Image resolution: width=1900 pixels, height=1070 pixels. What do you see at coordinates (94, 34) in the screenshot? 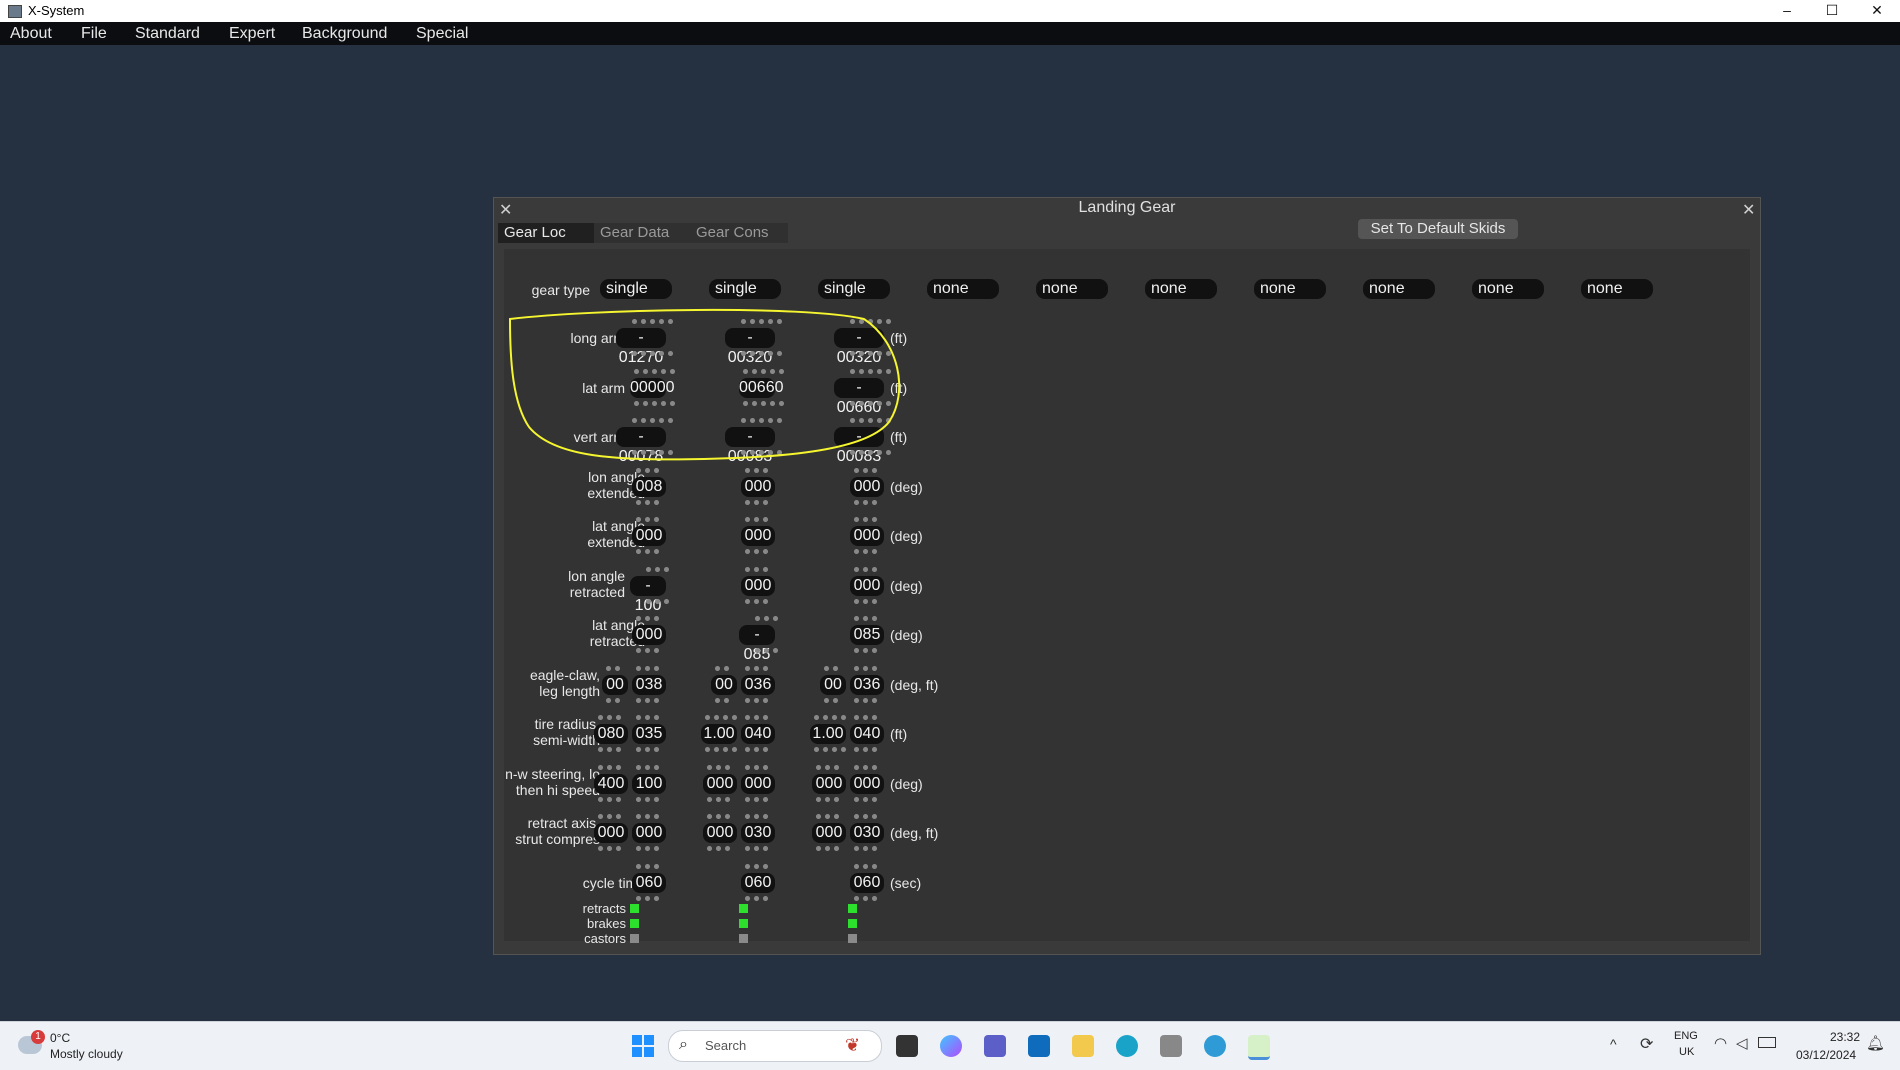
I see `menu-file: File` at bounding box center [94, 34].